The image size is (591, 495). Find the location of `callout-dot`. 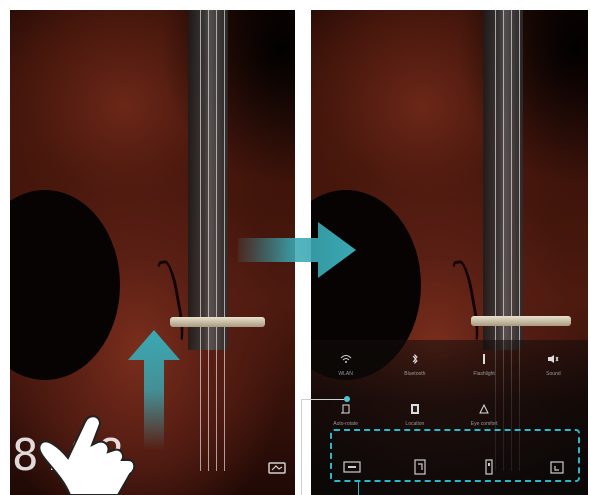

callout-dot is located at coordinates (347, 399).